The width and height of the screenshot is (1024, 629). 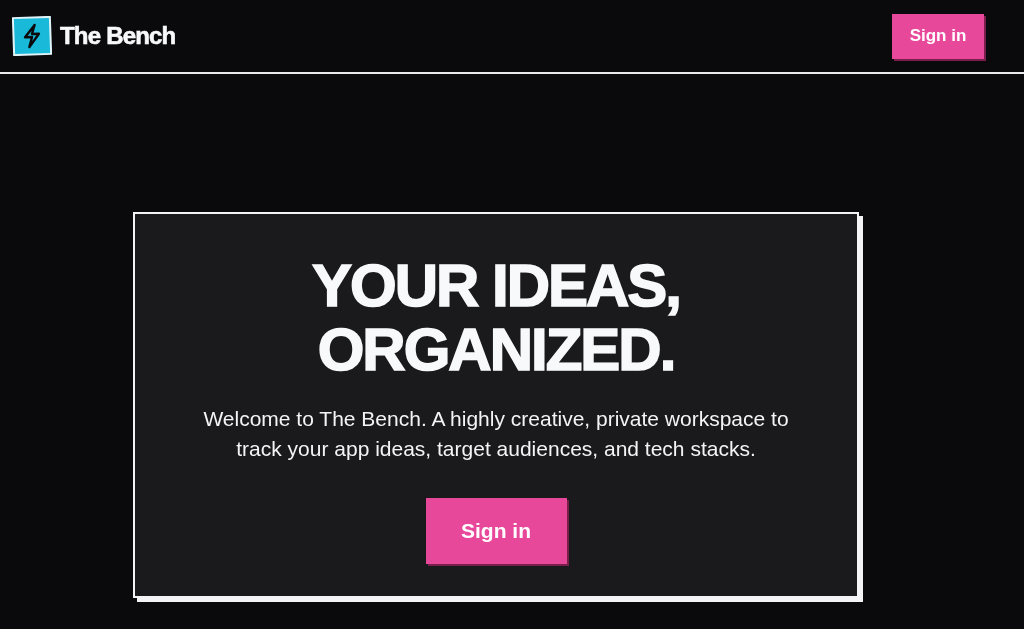 What do you see at coordinates (496, 318) in the screenshot?
I see `hero-heading: YOUR IDEAS, ORGANIZED.` at bounding box center [496, 318].